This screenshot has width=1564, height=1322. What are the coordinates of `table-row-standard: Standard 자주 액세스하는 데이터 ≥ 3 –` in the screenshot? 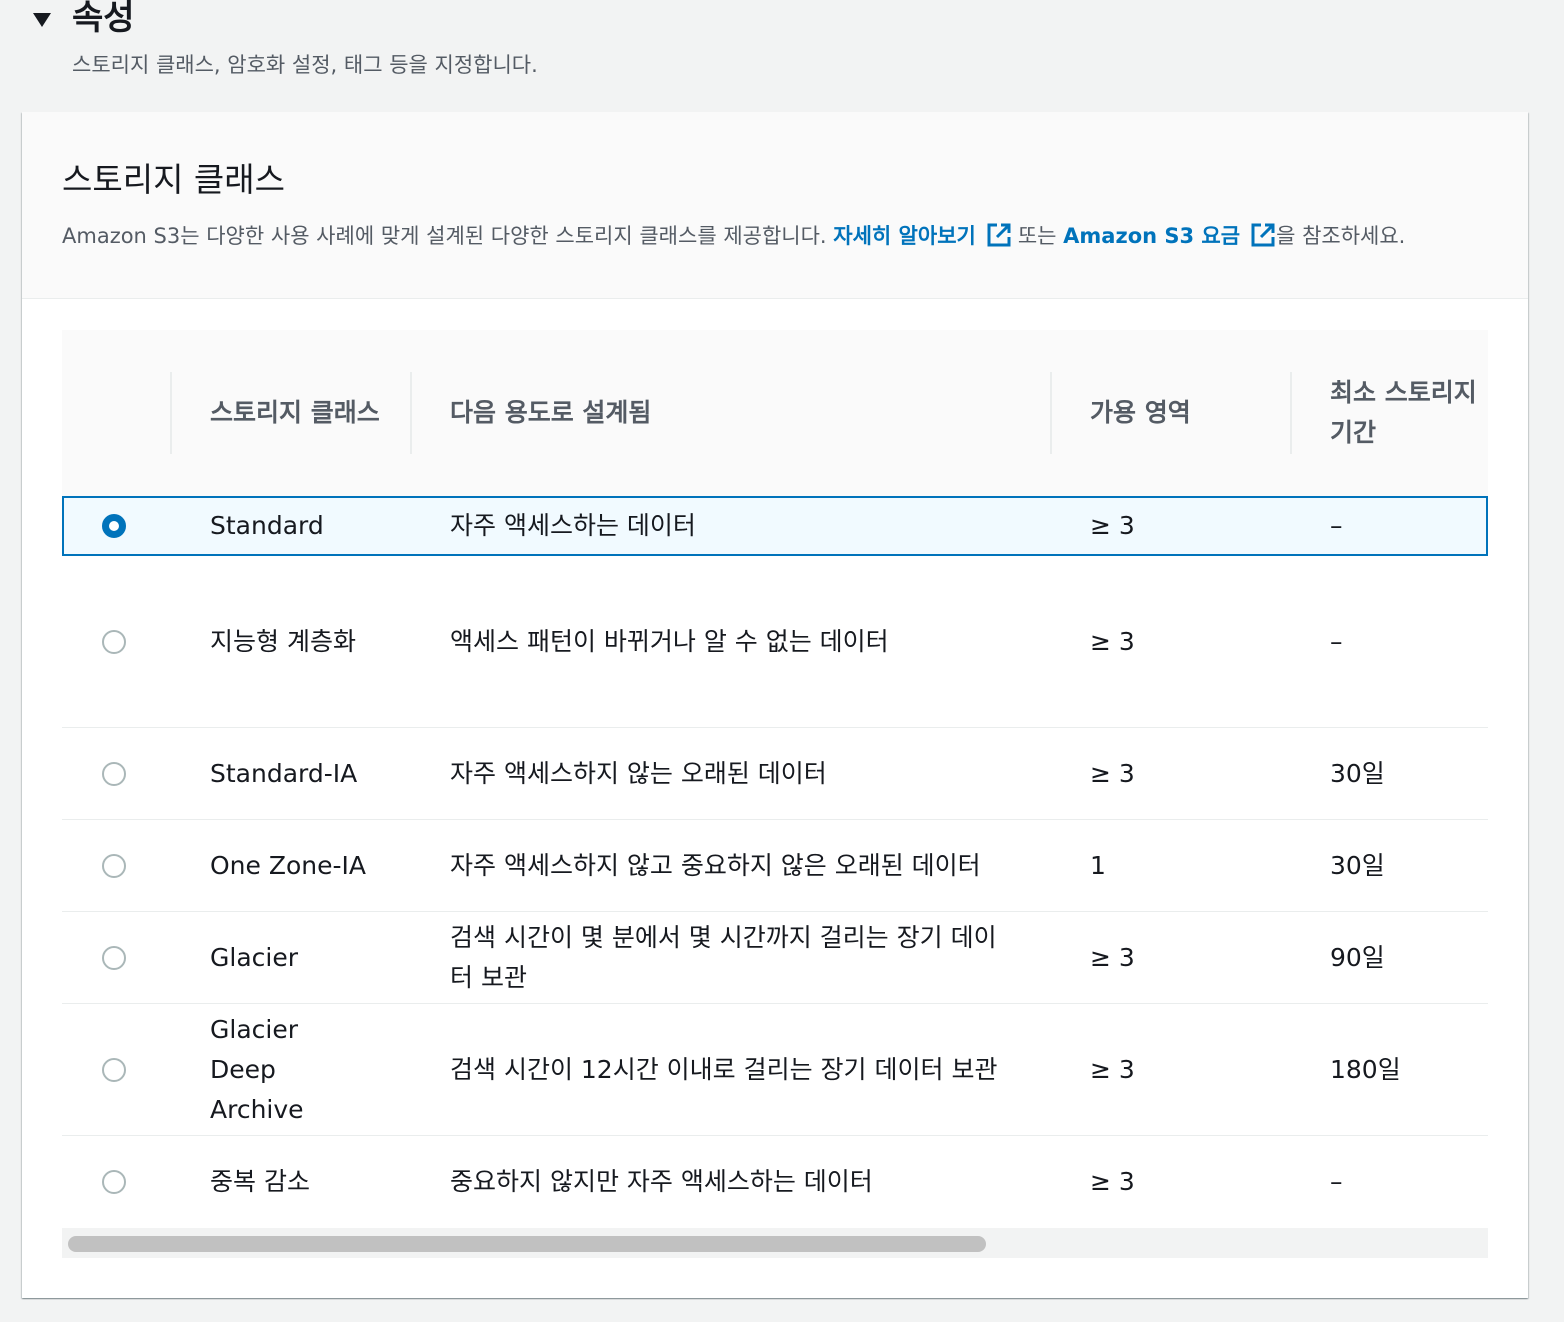 It's located at (775, 526).